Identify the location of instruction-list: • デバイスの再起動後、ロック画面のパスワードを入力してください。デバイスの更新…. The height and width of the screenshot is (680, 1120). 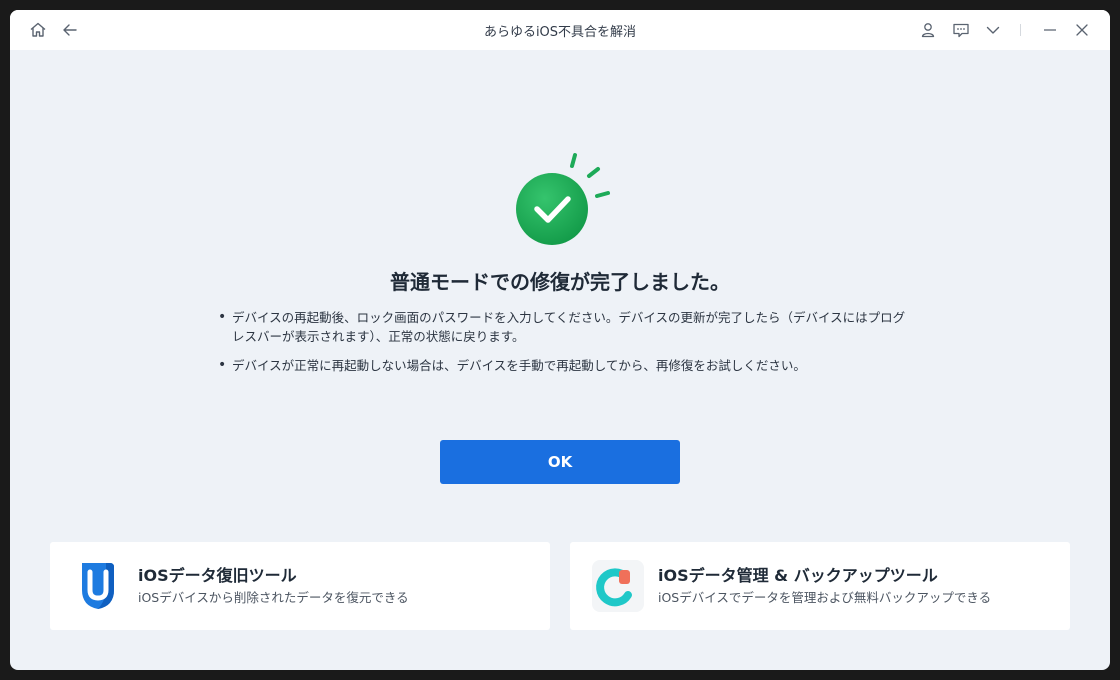
(565, 346).